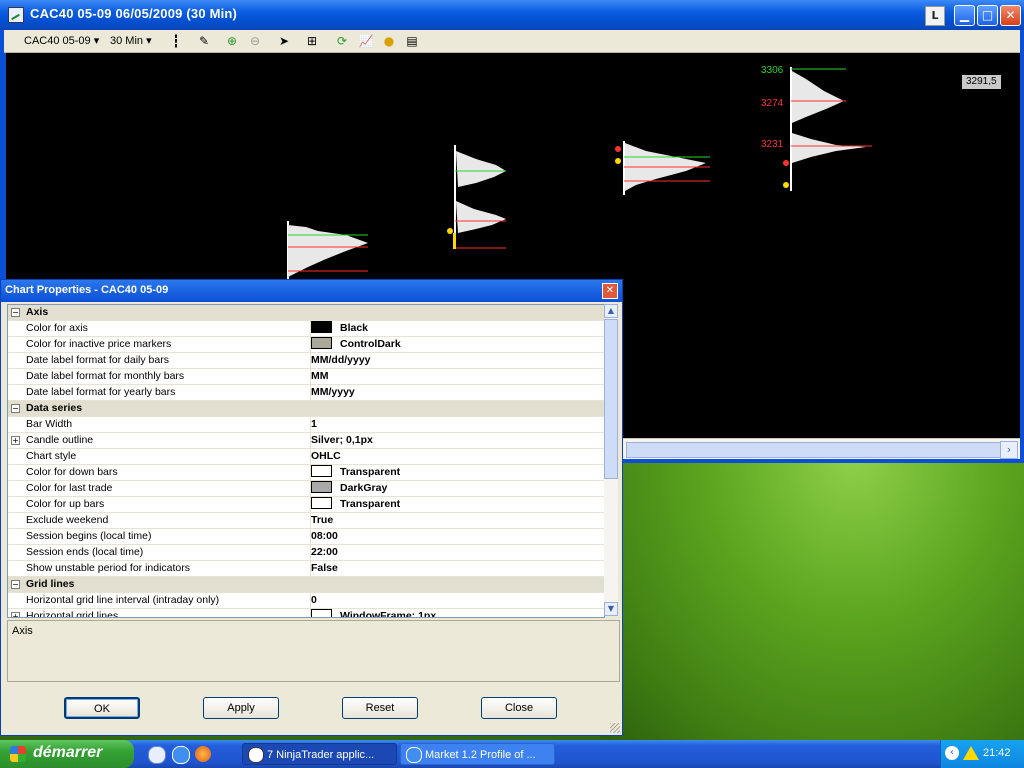  I want to click on property-row: Bar Width 1, so click(306, 425).